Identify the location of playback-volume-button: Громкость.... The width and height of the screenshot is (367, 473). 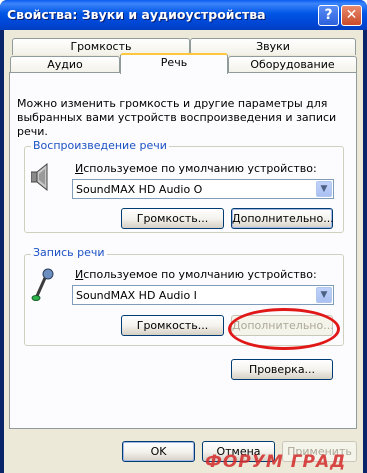
(172, 218).